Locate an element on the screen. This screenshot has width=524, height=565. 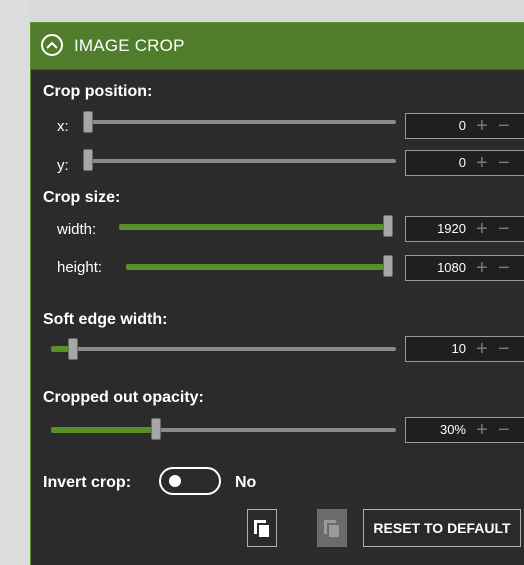
height-label: height: is located at coordinates (80, 267).